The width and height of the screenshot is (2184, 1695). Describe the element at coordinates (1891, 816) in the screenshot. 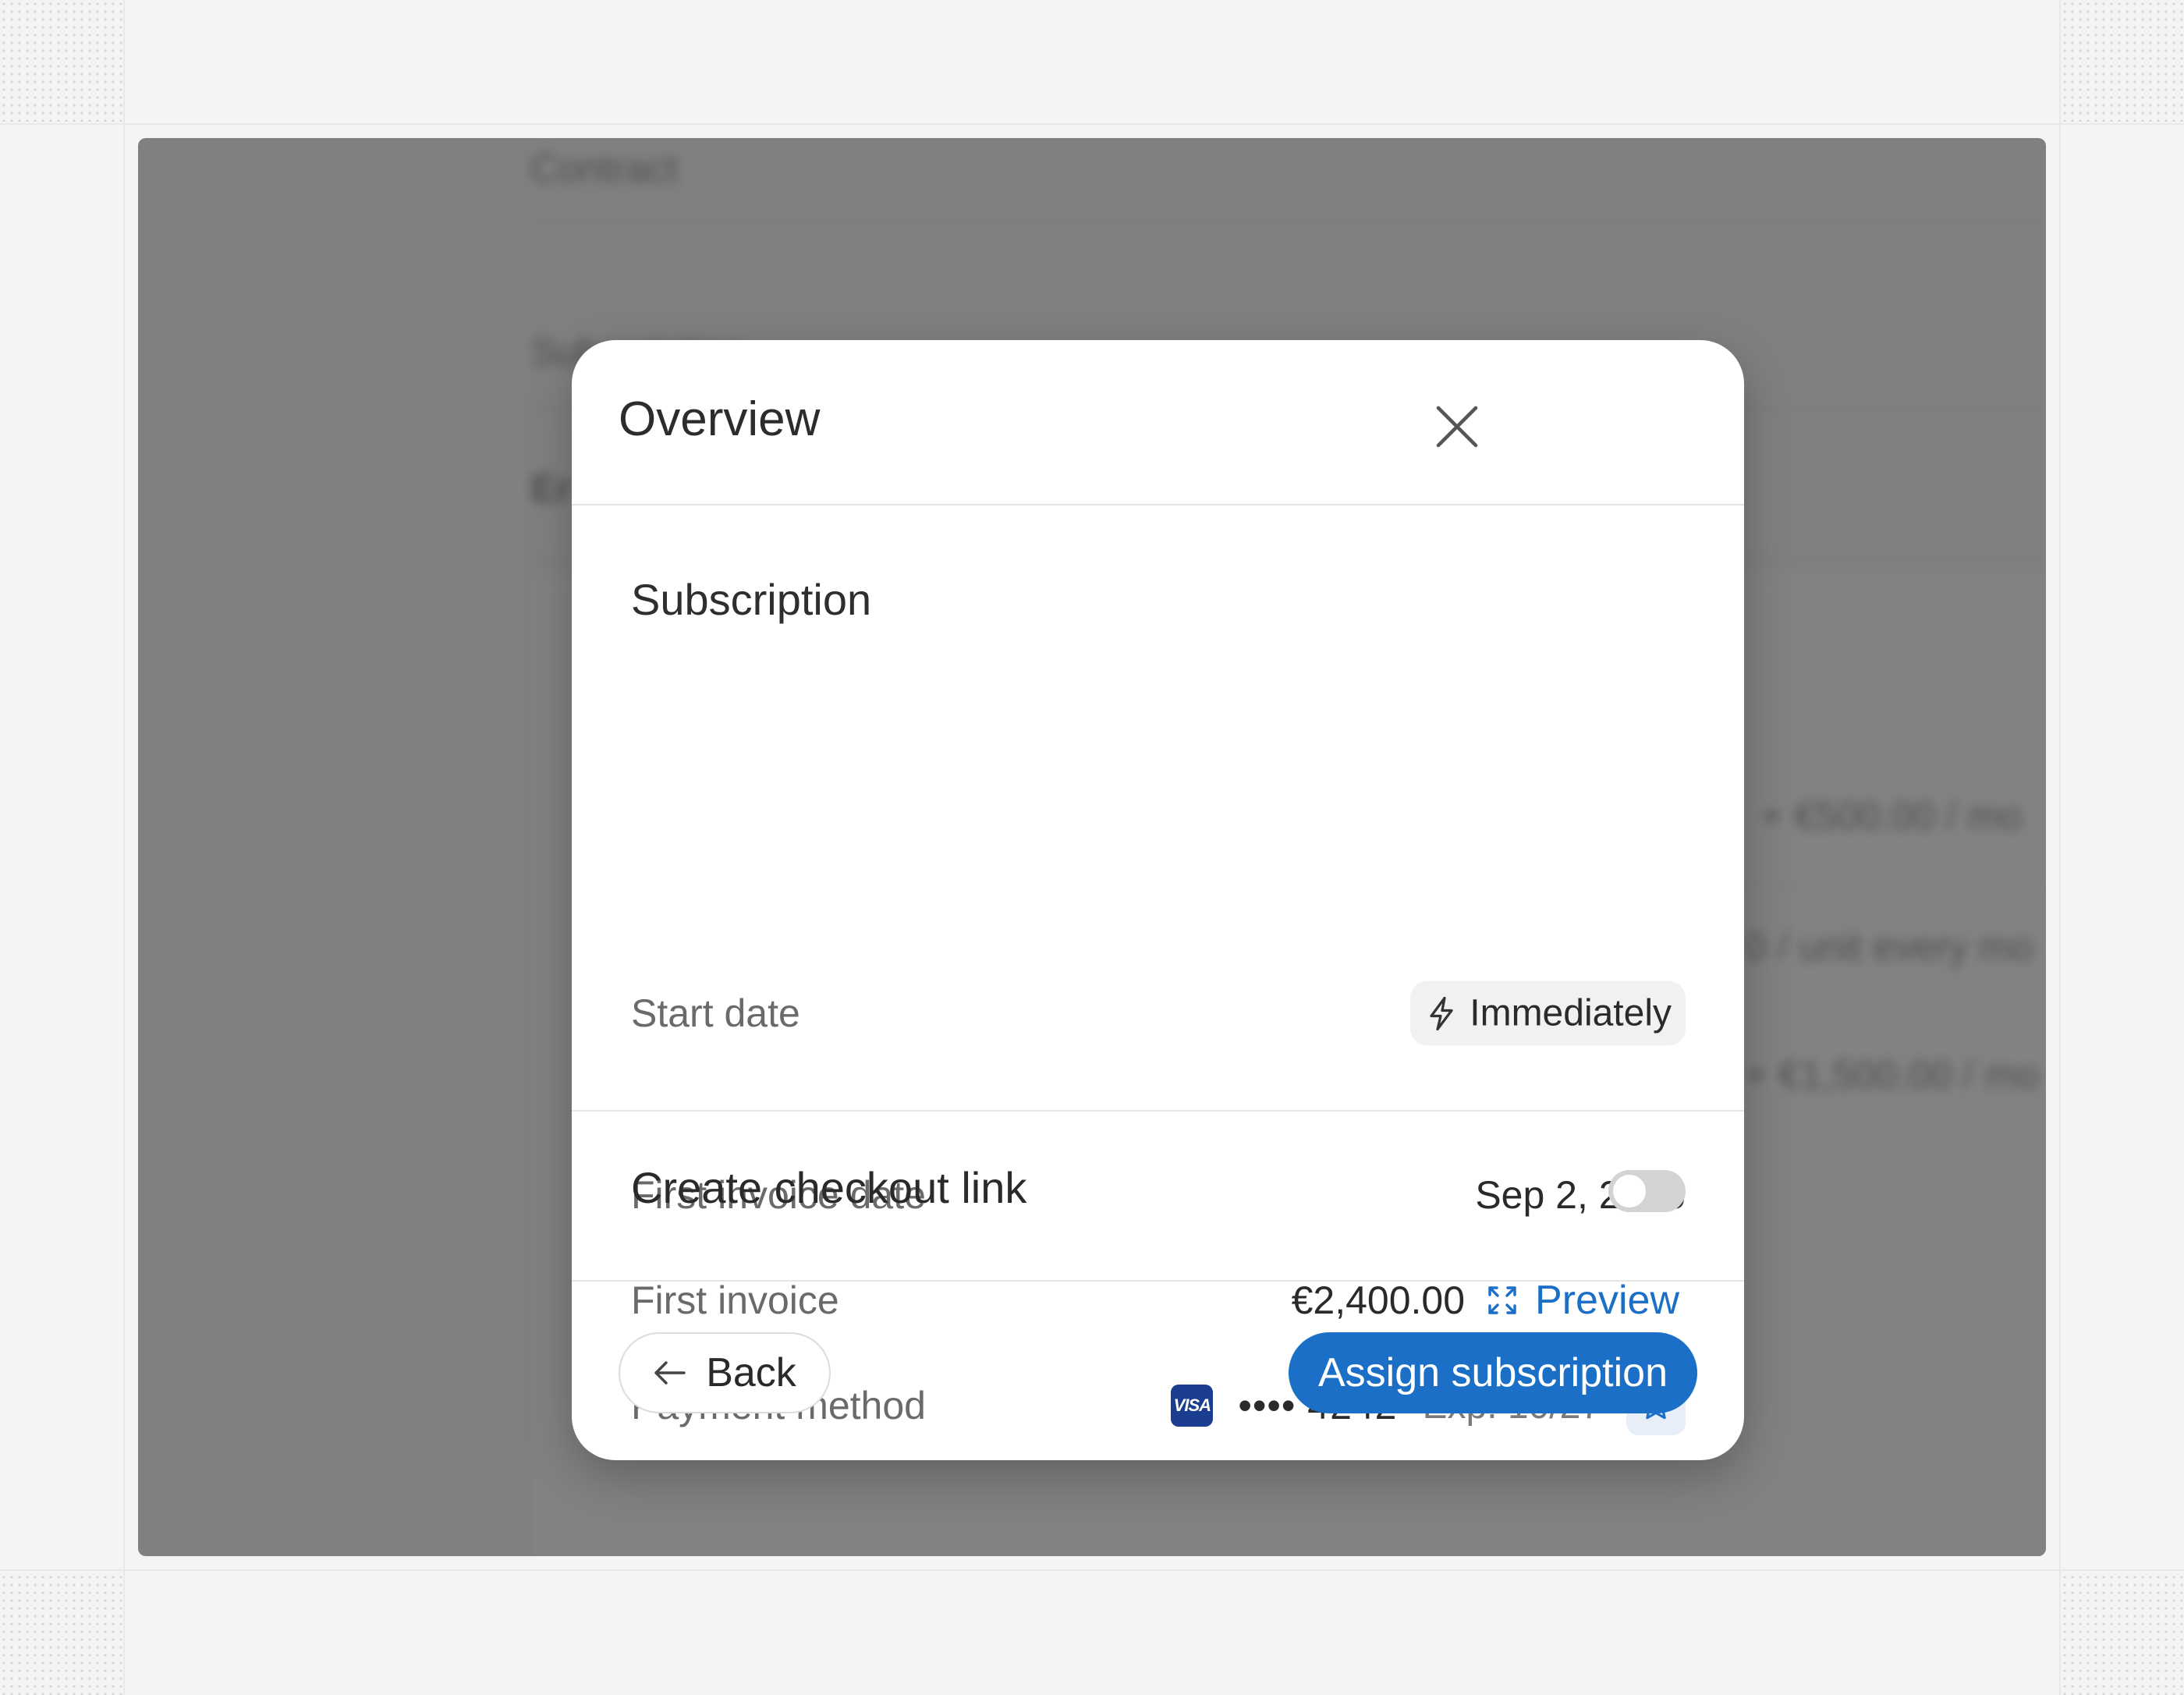

I see `bg-price: + €500.00 / mo` at that location.